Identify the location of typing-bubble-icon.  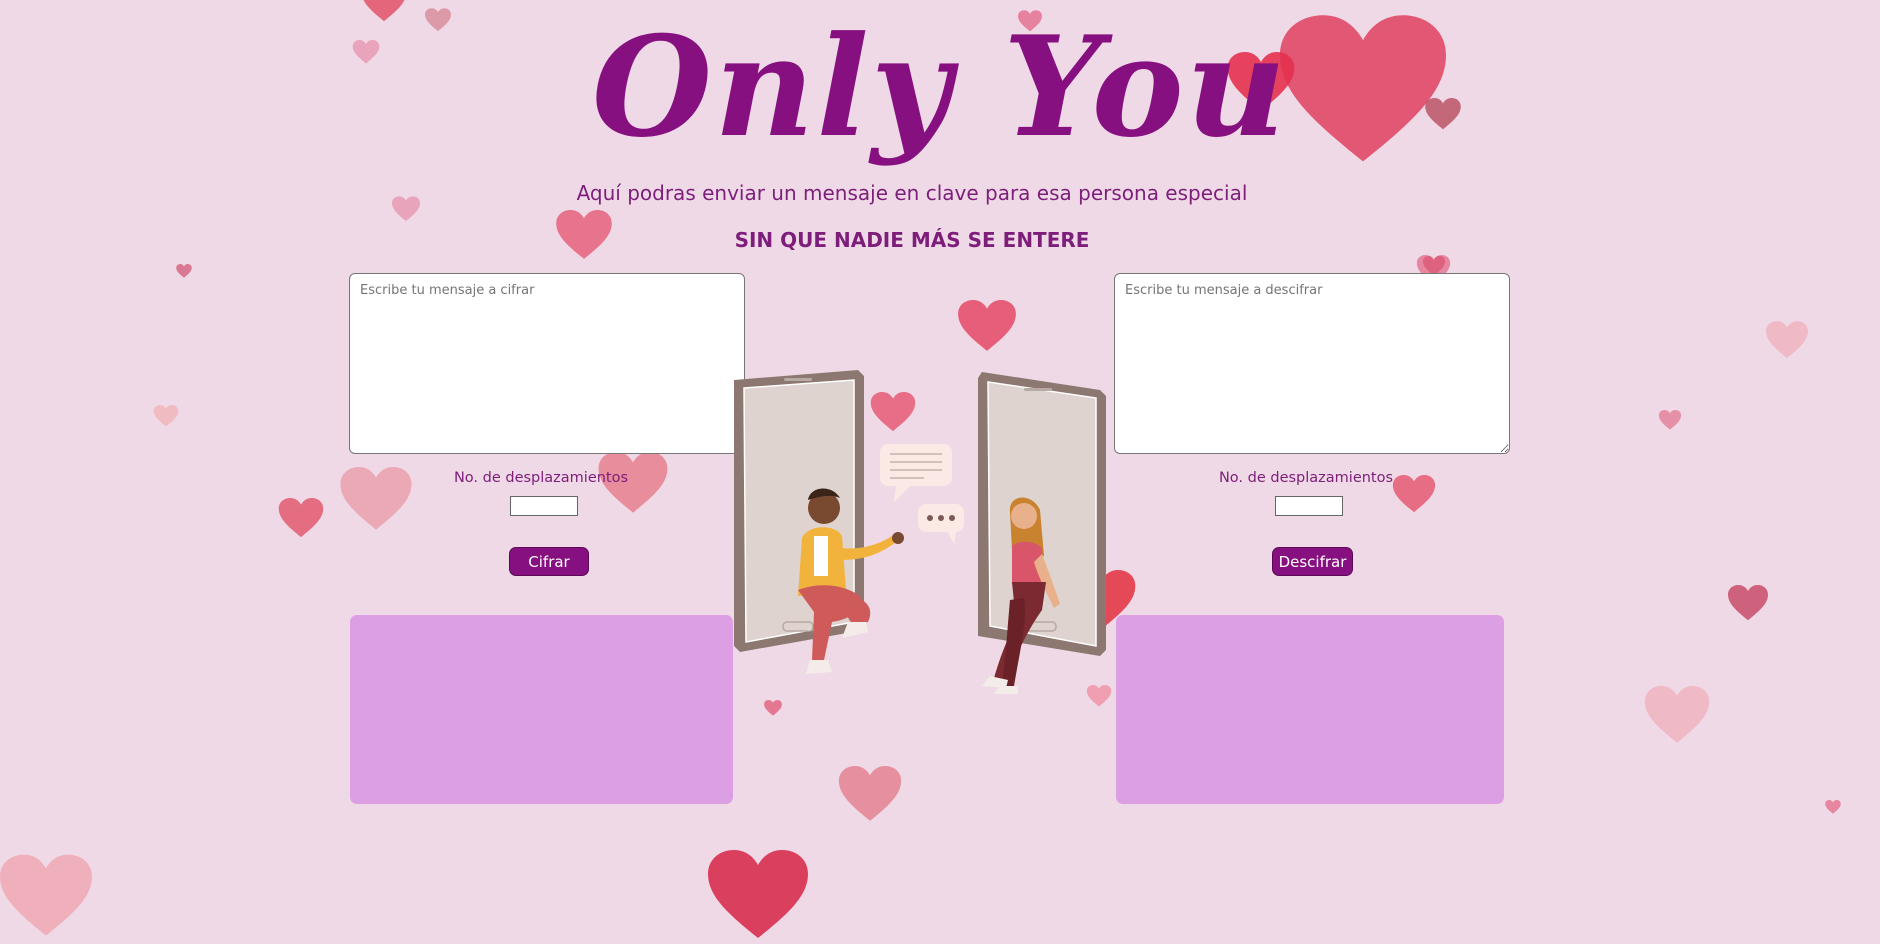
(941, 524).